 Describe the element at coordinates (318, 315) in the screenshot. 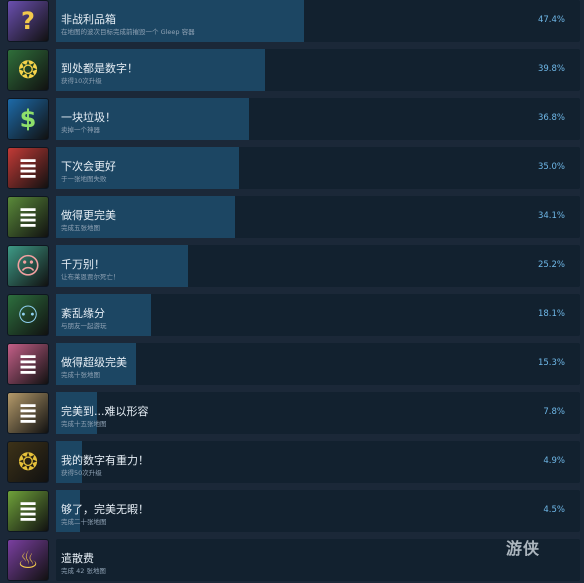

I see `progress-bar: 紊乱缘分与朋友一起游玩 18.1%` at that location.